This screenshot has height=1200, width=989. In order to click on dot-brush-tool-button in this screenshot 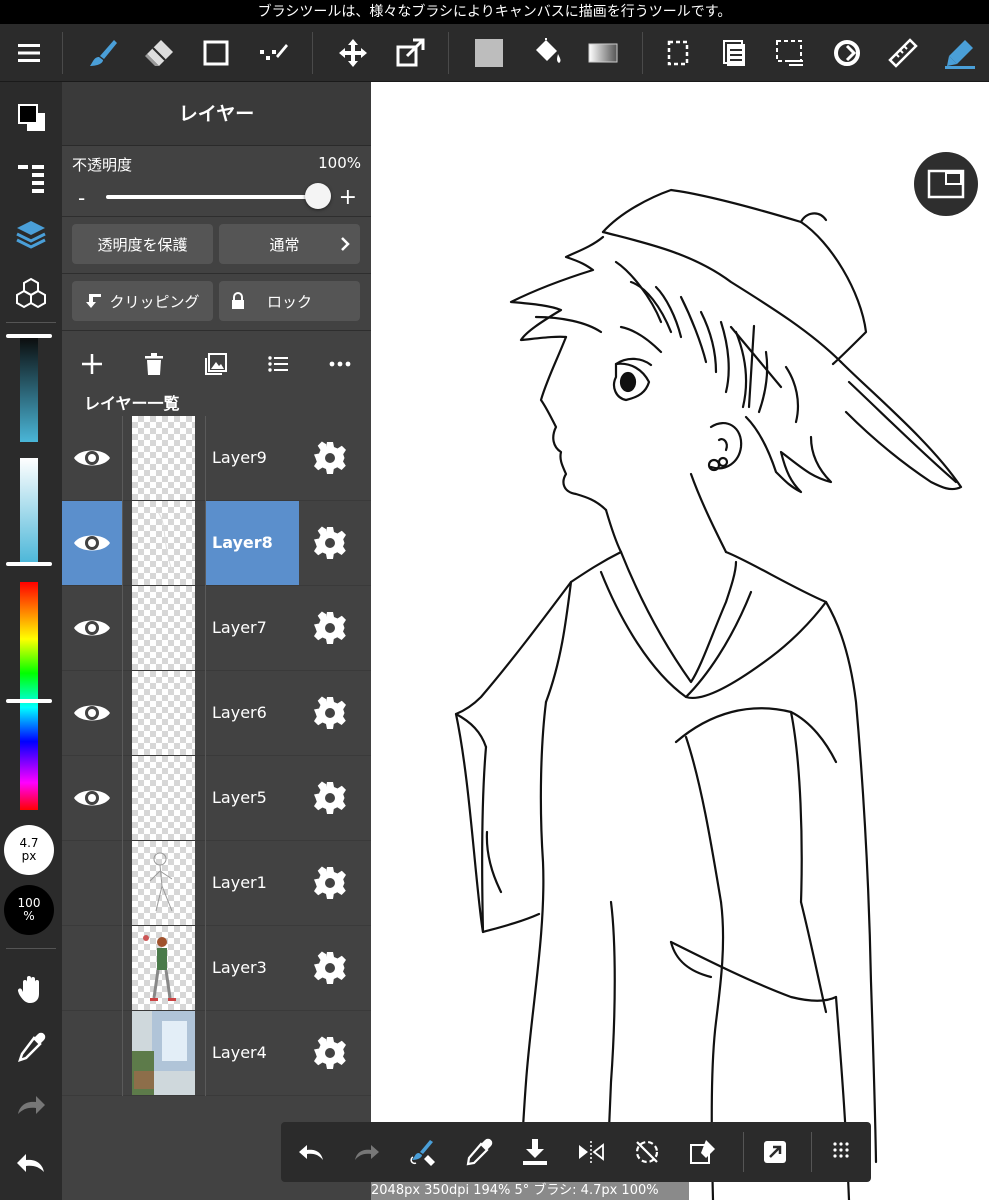, I will do `click(273, 53)`.